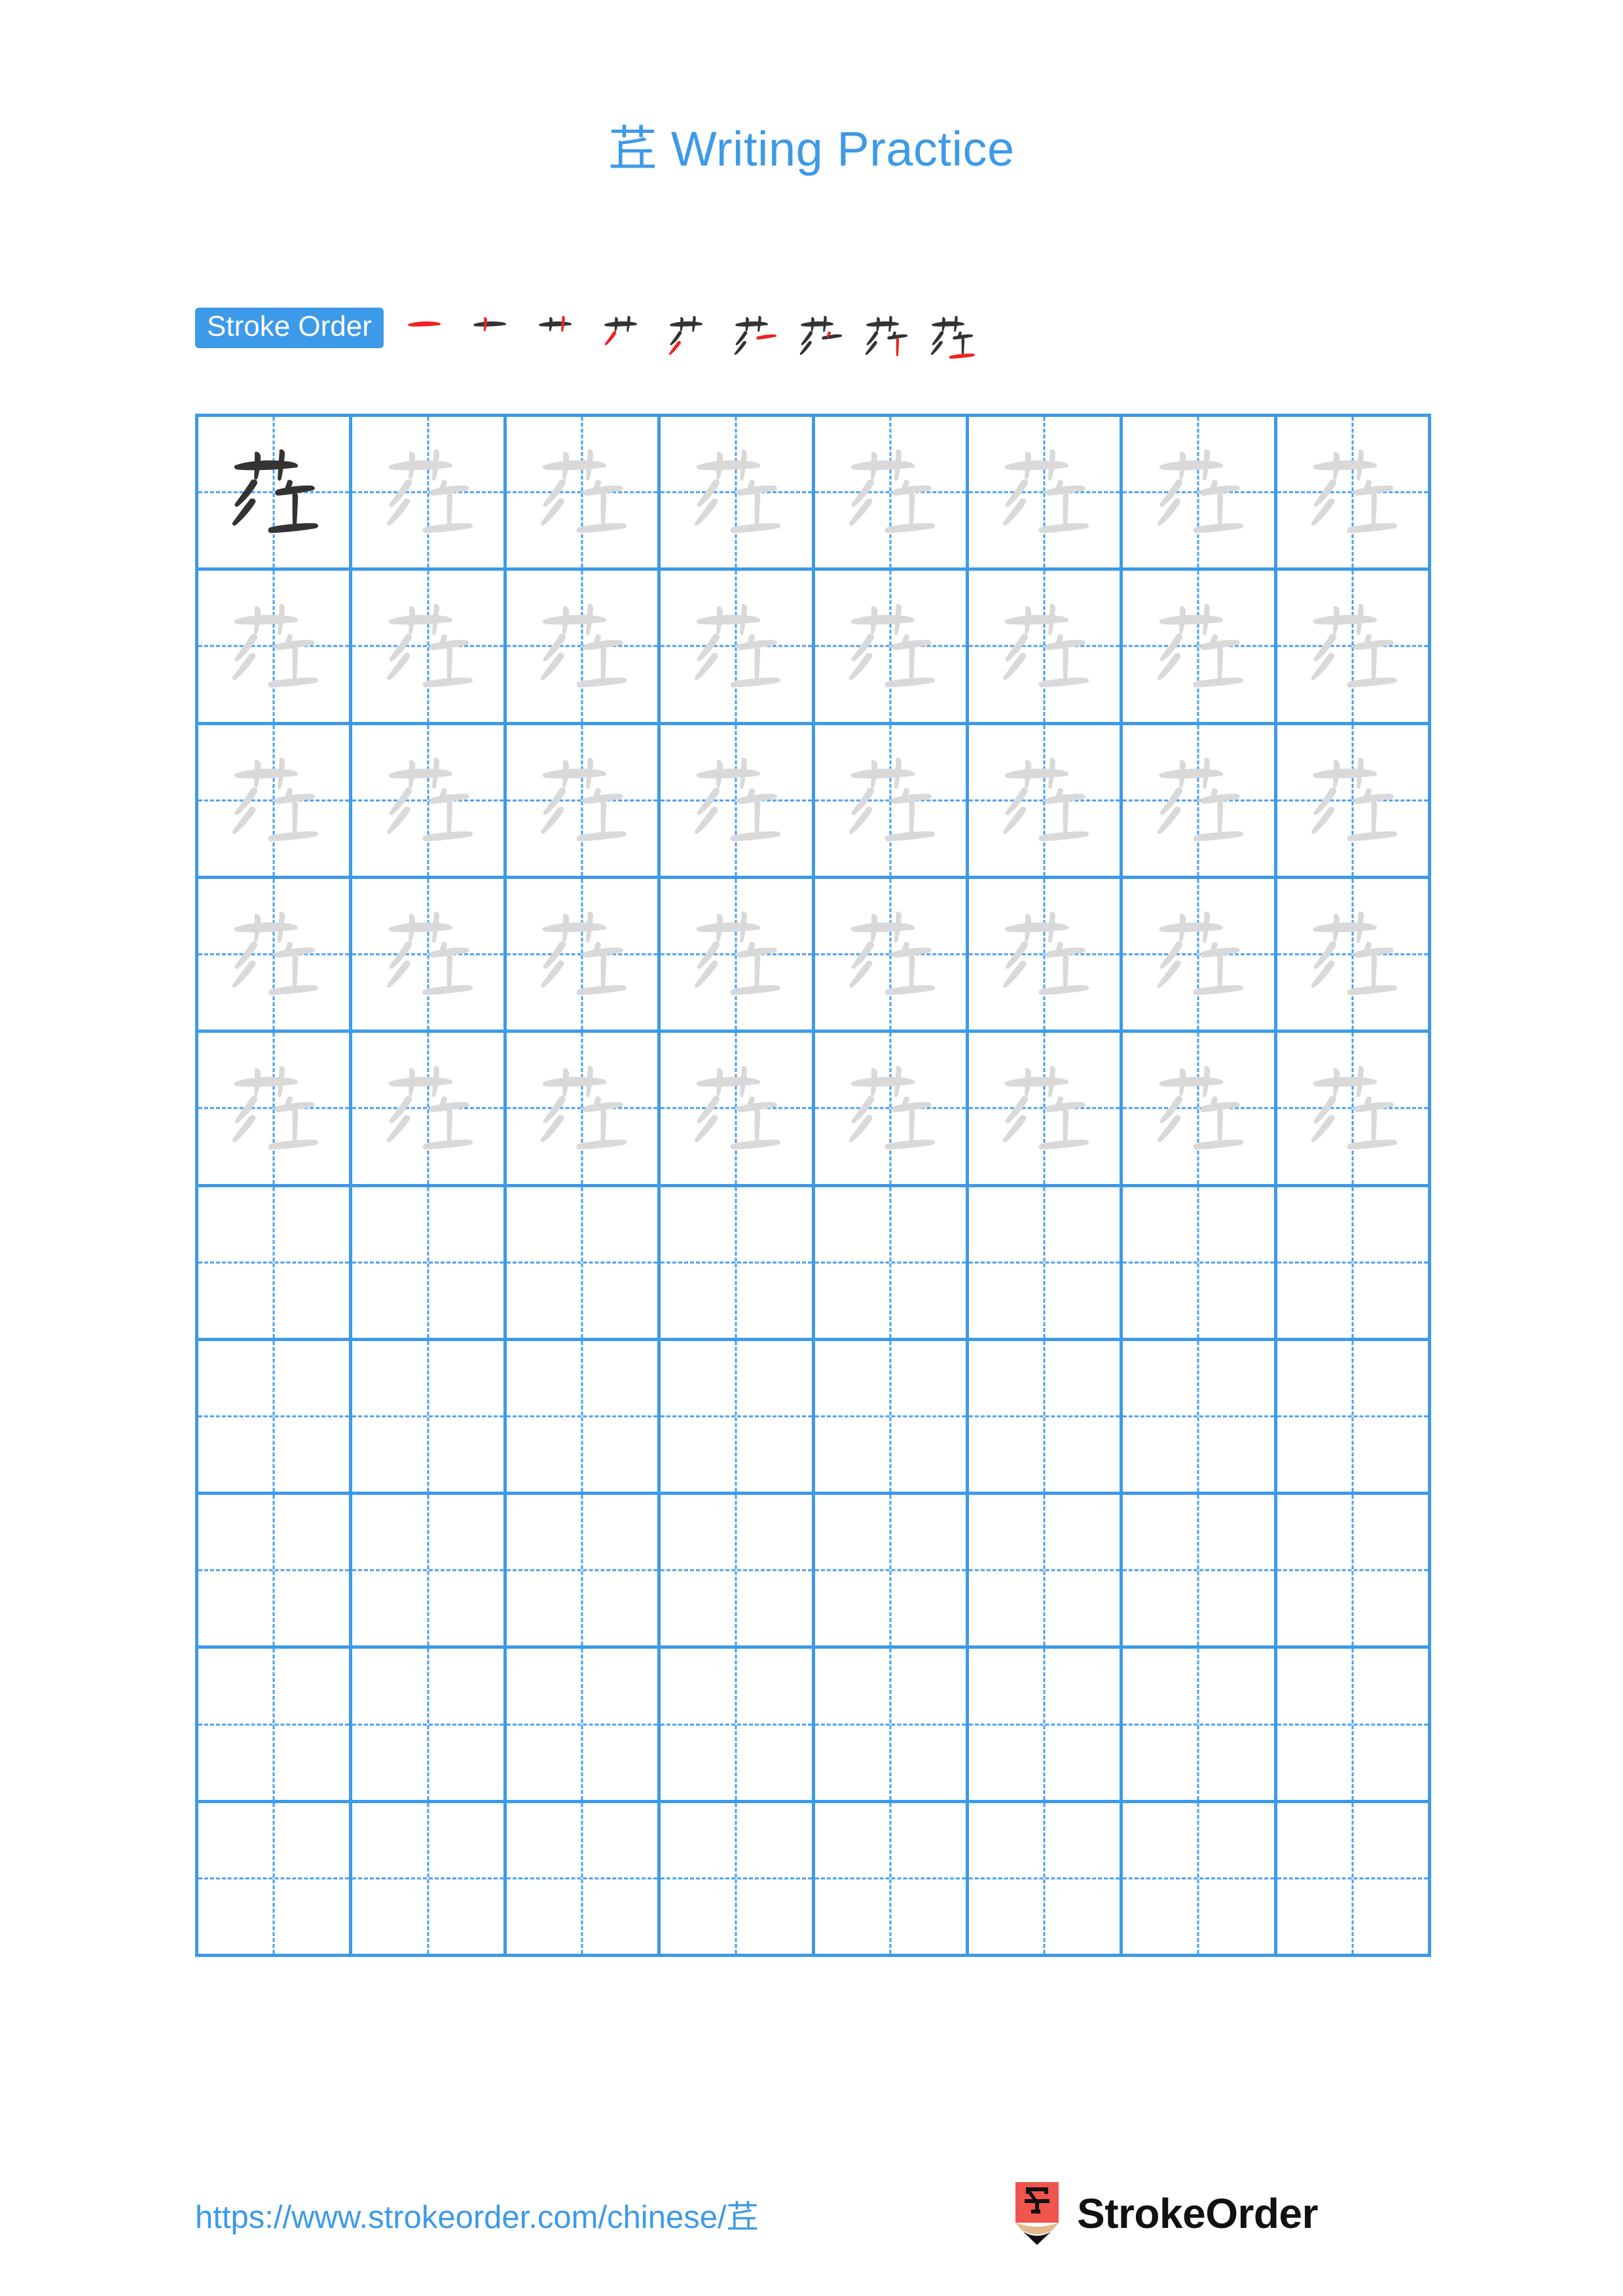 Image resolution: width=1623 pixels, height=2296 pixels. What do you see at coordinates (477, 2214) in the screenshot?
I see `source-url: https://www.strokeorder.com/chinese/茊` at bounding box center [477, 2214].